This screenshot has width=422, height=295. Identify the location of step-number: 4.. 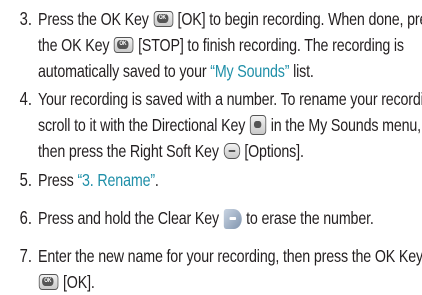
(19, 99).